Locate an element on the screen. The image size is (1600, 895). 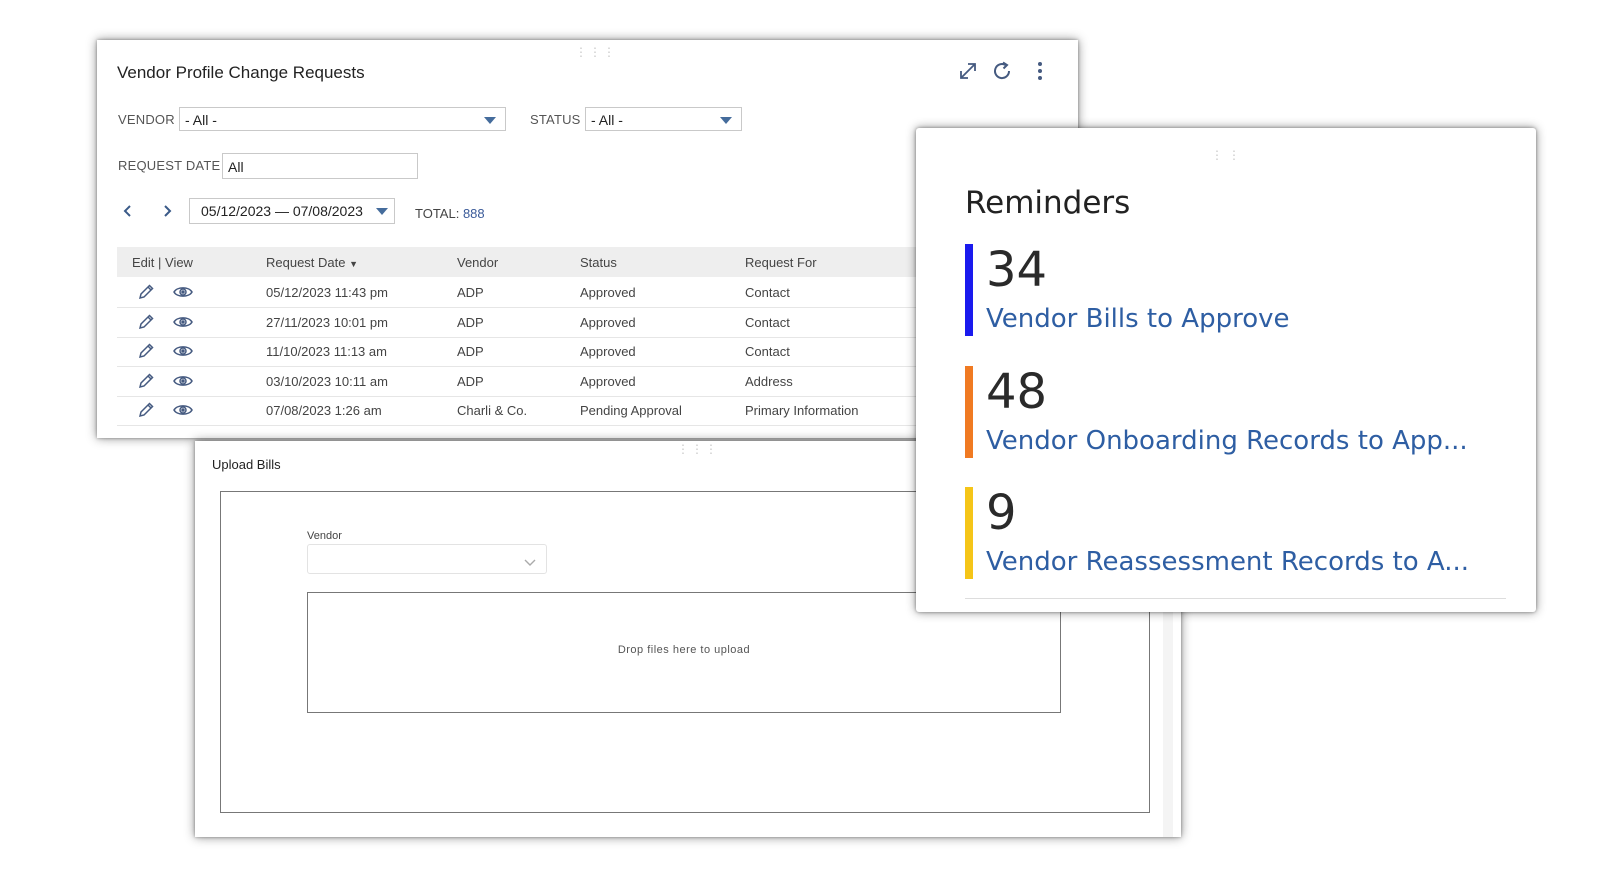
table-row: 03/10/2023 10:11 am ADP Approved Address is located at coordinates (532, 382).